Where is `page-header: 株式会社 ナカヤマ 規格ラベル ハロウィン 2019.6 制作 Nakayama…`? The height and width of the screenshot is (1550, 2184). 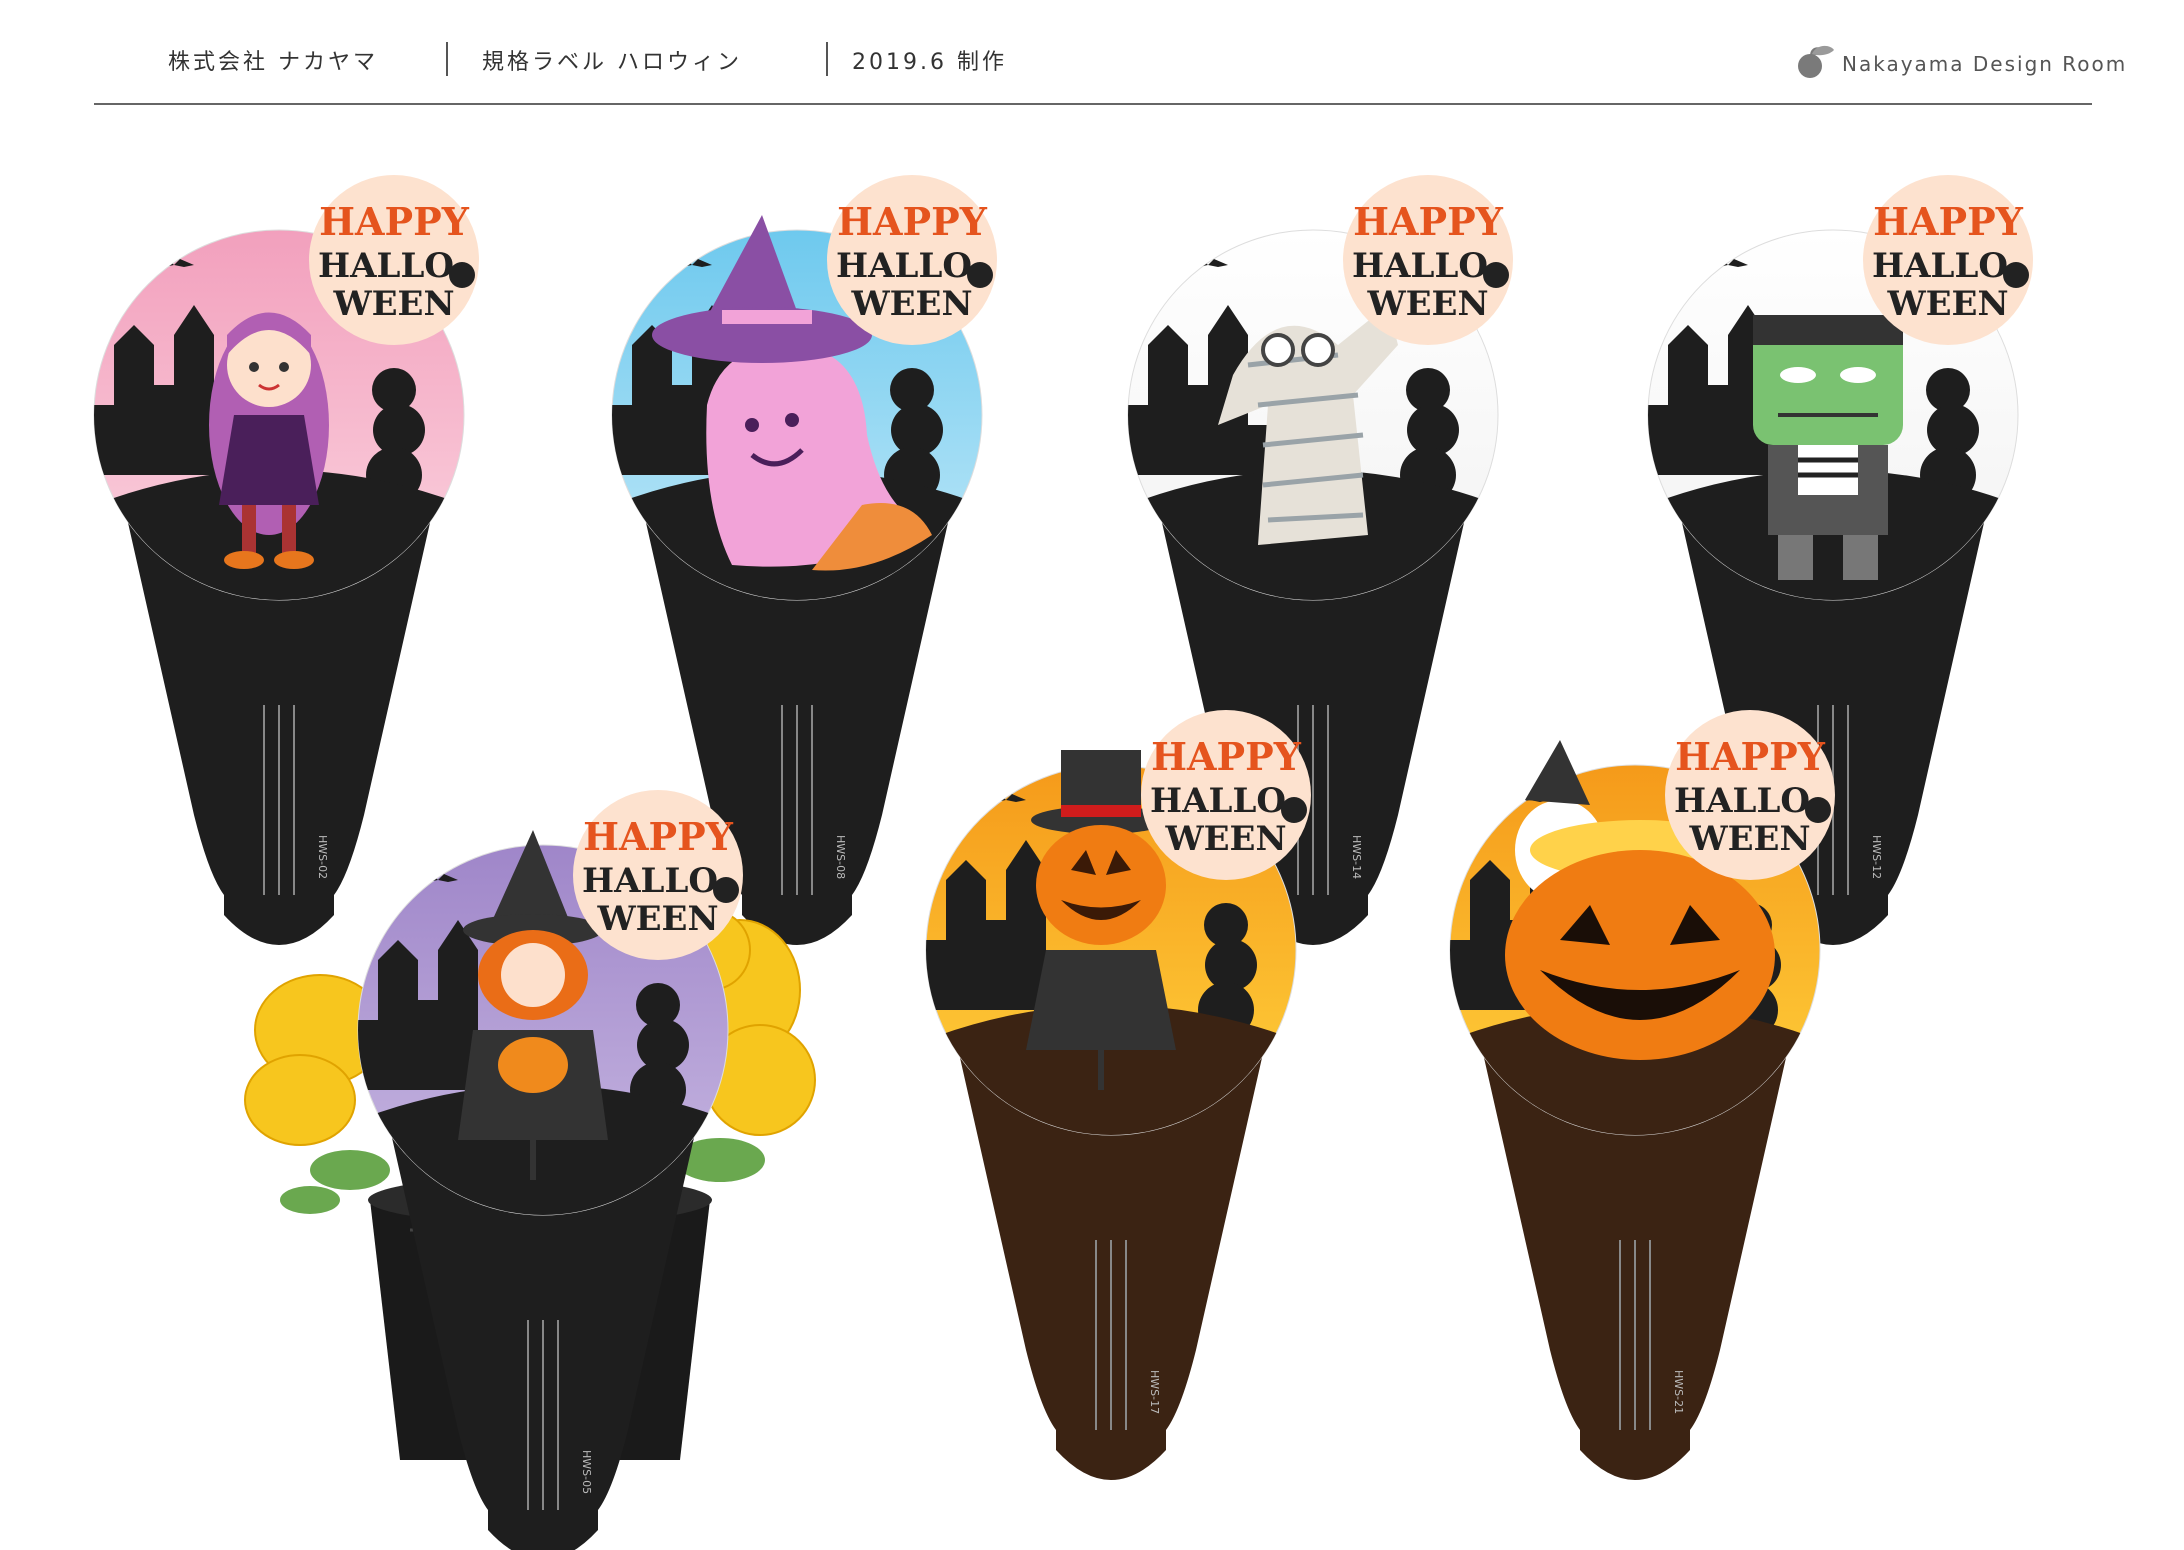 page-header: 株式会社 ナカヤマ 規格ラベル ハロウィン 2019.6 制作 Nakayama… is located at coordinates (1092, 55).